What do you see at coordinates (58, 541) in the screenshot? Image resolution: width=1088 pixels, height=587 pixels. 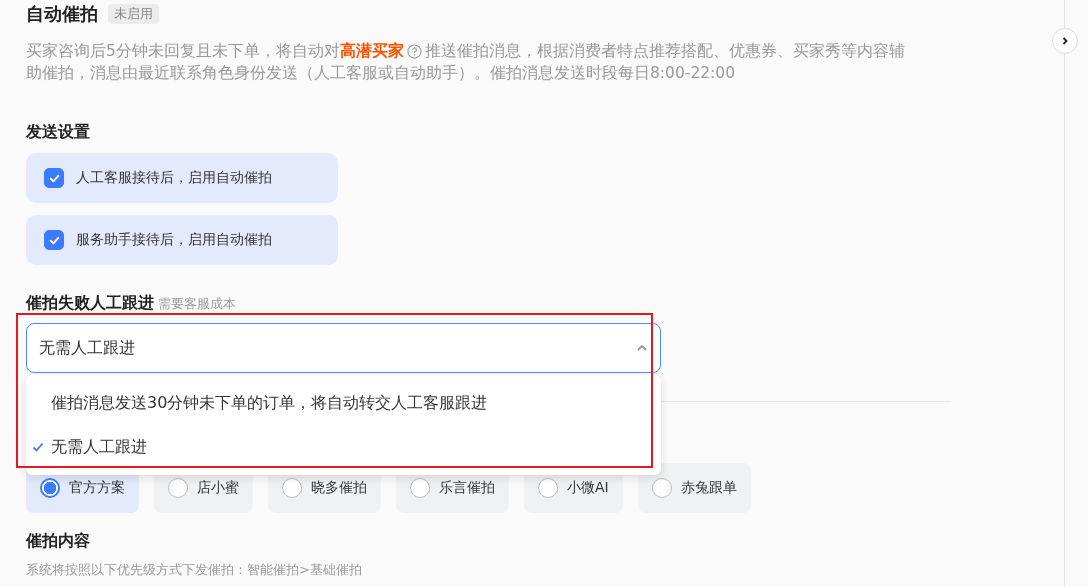 I see `section-heading: 催拍内容` at bounding box center [58, 541].